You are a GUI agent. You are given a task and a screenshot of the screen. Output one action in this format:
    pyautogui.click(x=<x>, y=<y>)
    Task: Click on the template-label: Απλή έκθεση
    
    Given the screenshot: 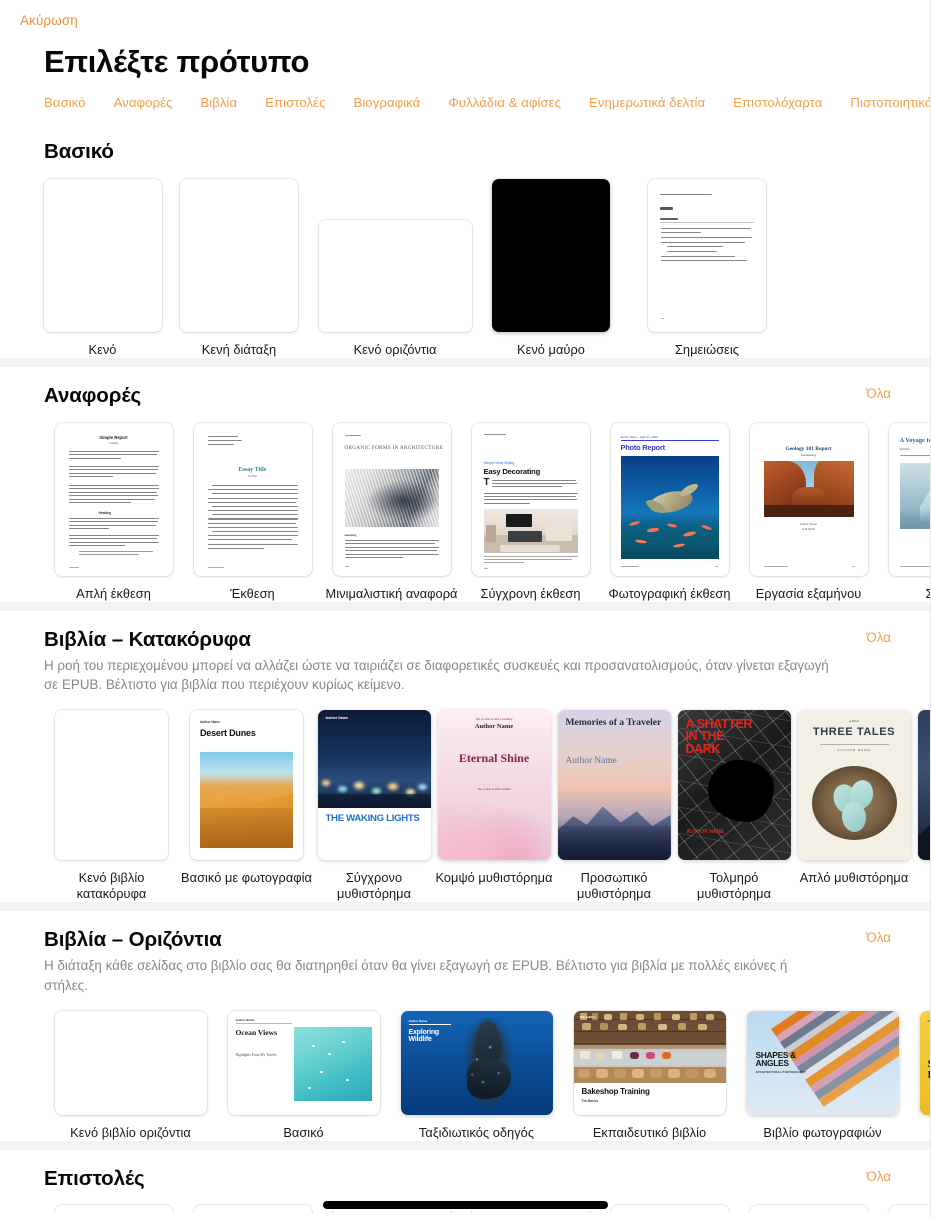 What is the action you would take?
    pyautogui.click(x=113, y=593)
    